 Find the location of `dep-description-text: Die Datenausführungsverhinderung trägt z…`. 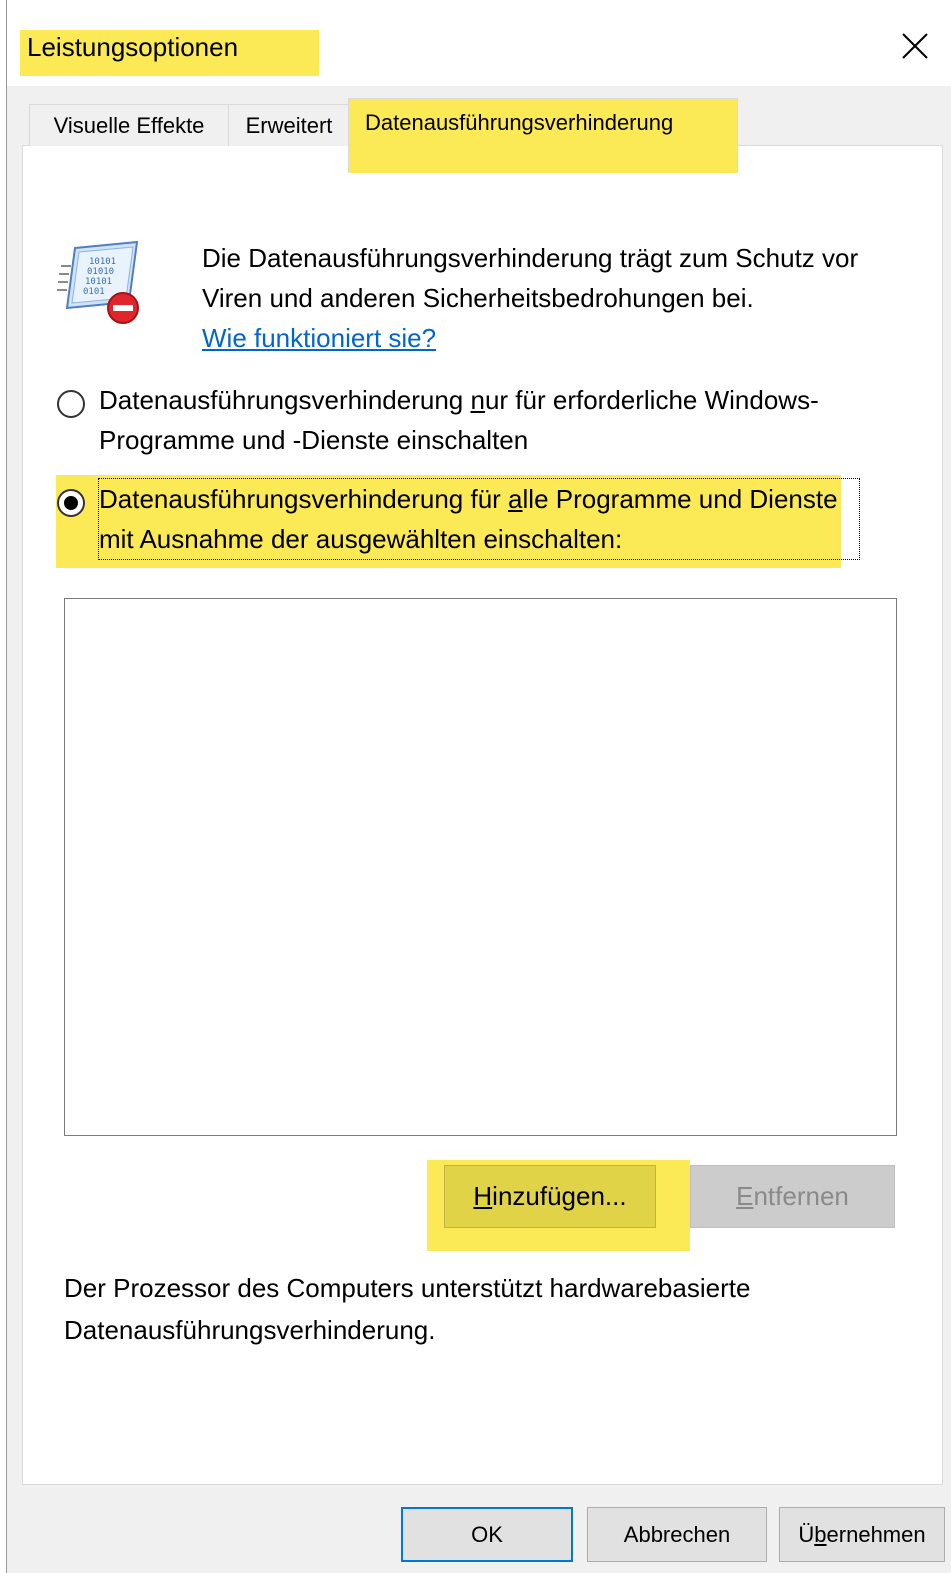

dep-description-text: Die Datenausführungsverhinderung trägt z… is located at coordinates (530, 278).